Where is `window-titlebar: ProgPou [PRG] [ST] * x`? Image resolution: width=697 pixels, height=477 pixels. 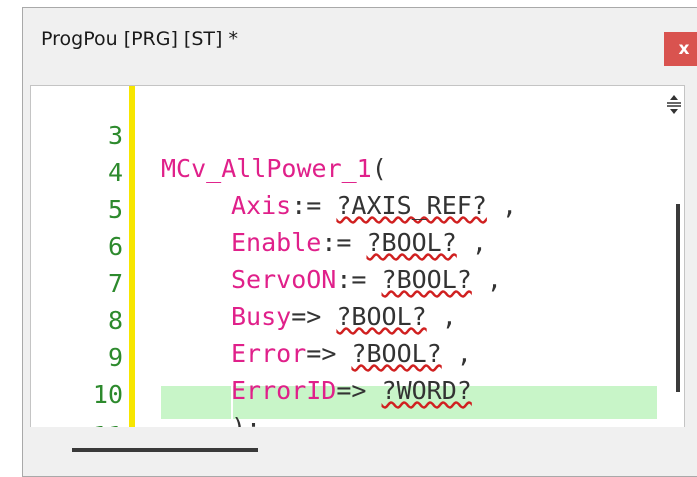 window-titlebar: ProgPou [PRG] [ST] * x is located at coordinates (360, 41).